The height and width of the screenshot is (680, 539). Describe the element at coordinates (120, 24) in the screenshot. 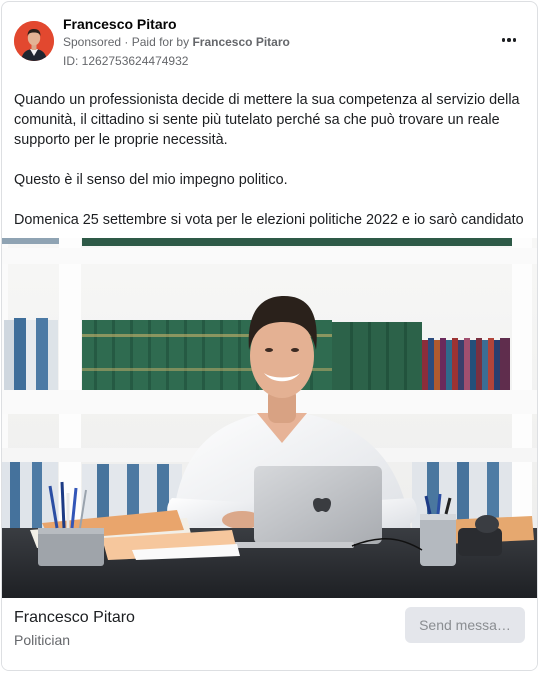

I see `page-name: Francesco Pitaro` at that location.